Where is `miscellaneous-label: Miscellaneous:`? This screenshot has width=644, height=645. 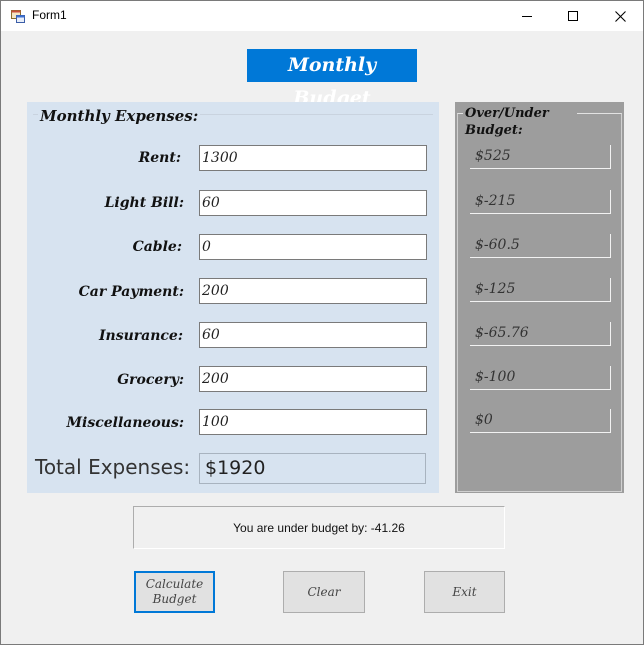 miscellaneous-label: Miscellaneous: is located at coordinates (125, 423).